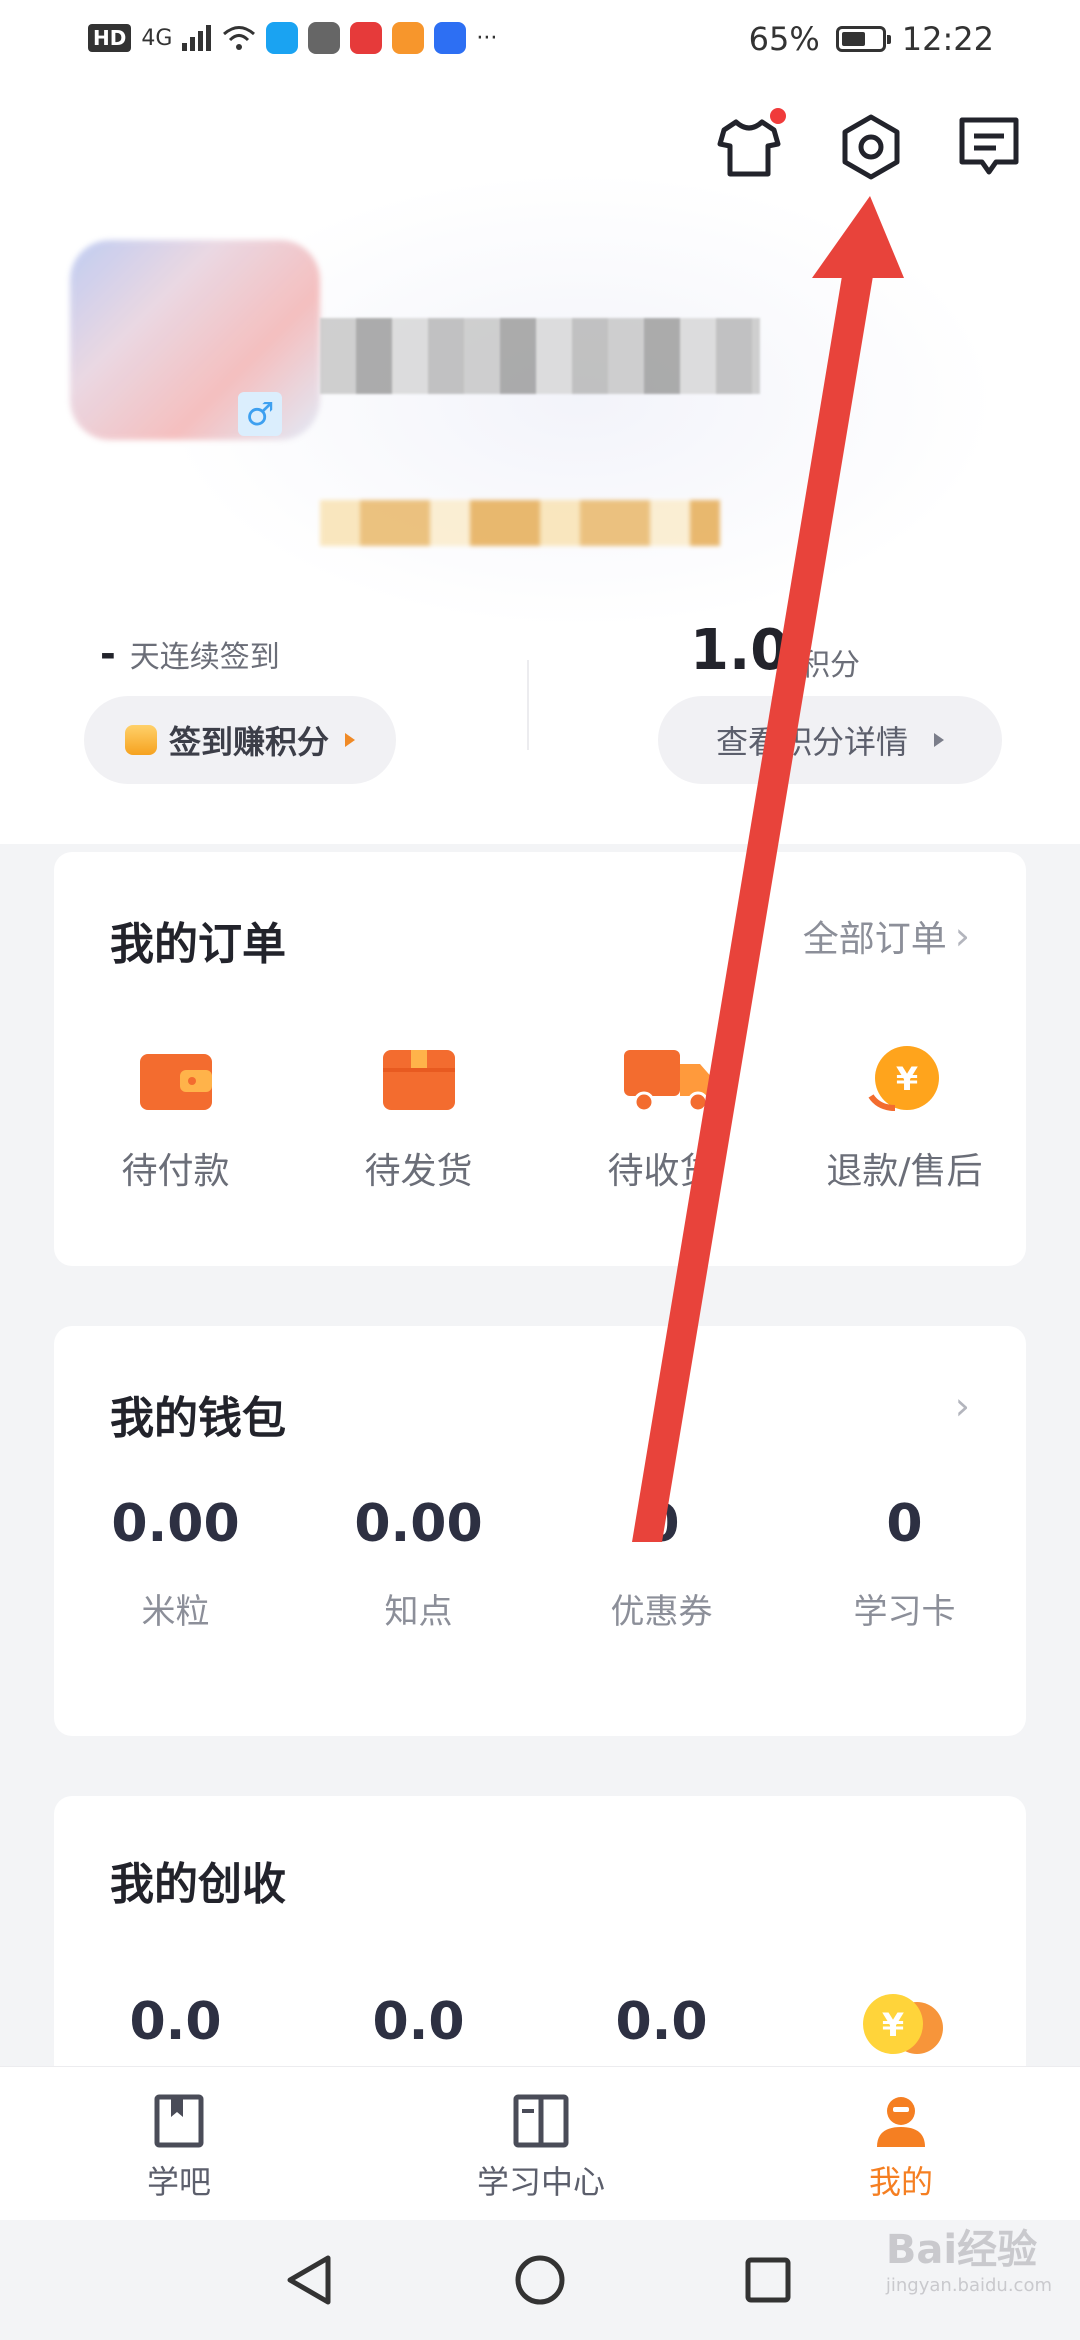  I want to click on wallet-stat-points: 0.00 知点, so click(418, 1563).